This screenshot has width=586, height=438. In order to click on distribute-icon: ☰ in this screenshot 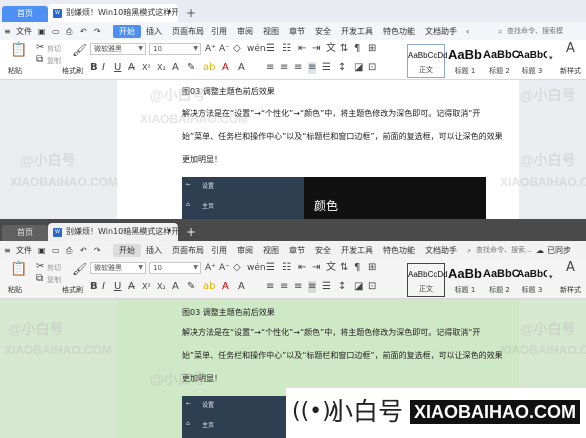, I will do `click(326, 287)`.